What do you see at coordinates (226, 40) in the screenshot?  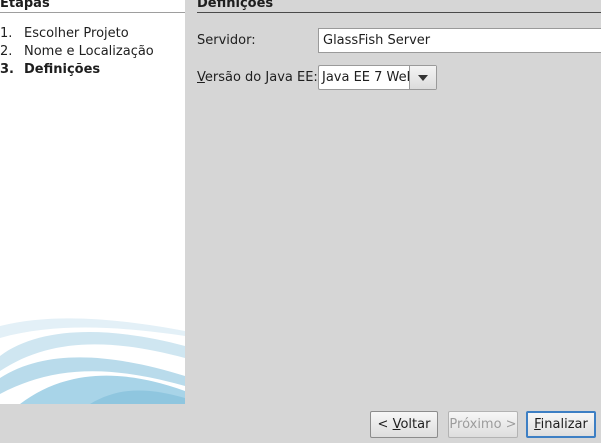 I see `server-label: Servidor:` at bounding box center [226, 40].